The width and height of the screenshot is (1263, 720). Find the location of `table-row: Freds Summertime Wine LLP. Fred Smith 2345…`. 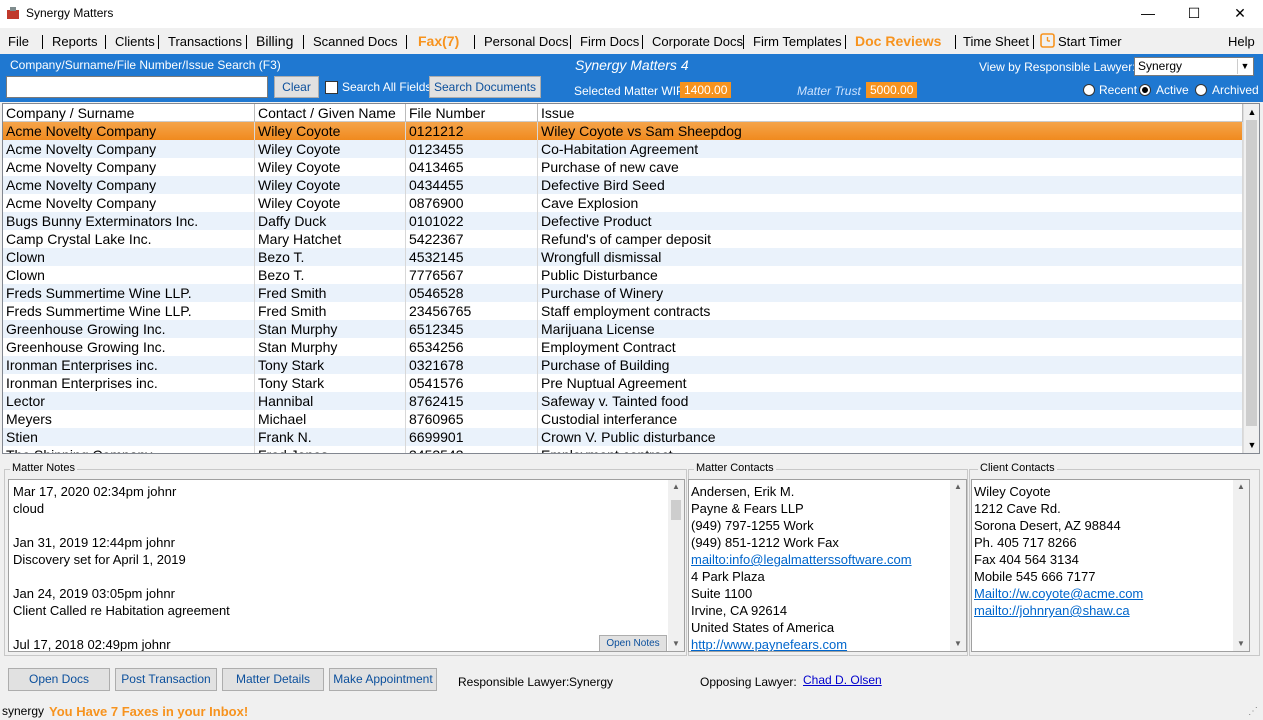

table-row: Freds Summertime Wine LLP. Fred Smith 2345… is located at coordinates (623, 311).